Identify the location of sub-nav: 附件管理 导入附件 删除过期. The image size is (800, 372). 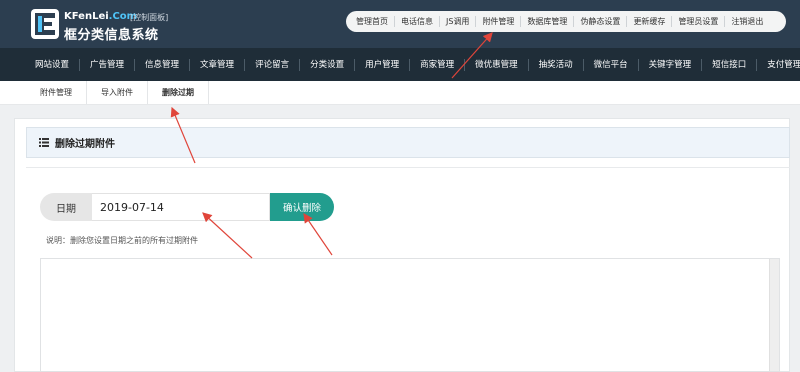
(117, 93).